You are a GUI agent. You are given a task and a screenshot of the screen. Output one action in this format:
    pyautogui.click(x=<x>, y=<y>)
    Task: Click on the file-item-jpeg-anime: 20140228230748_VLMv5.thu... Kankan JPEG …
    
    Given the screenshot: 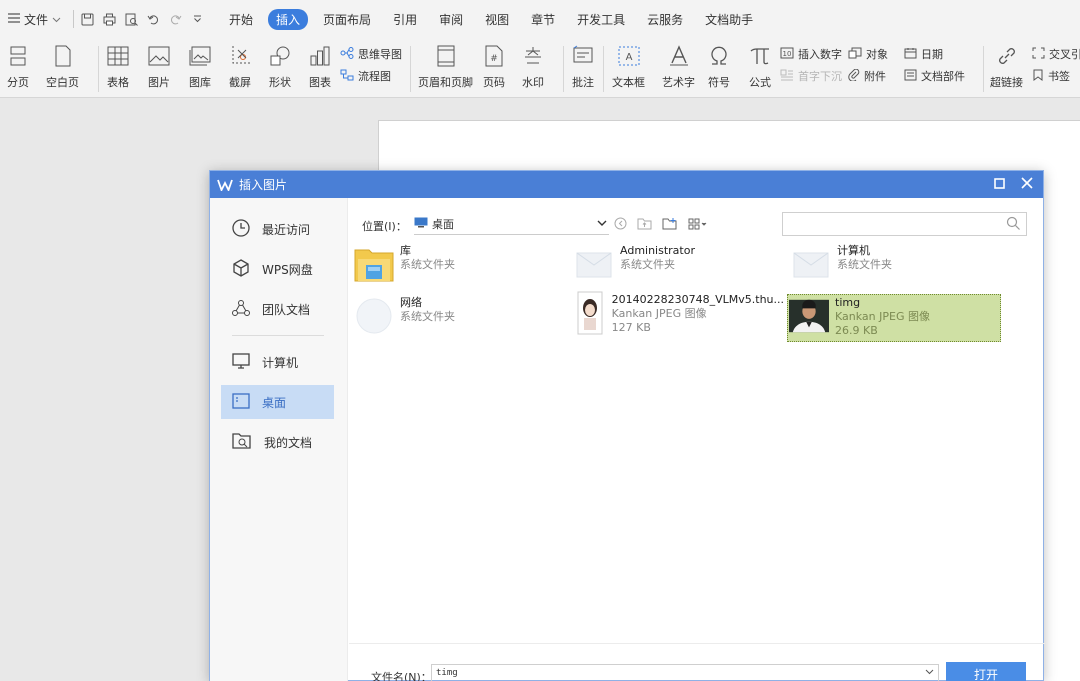 What is the action you would take?
    pyautogui.click(x=679, y=316)
    